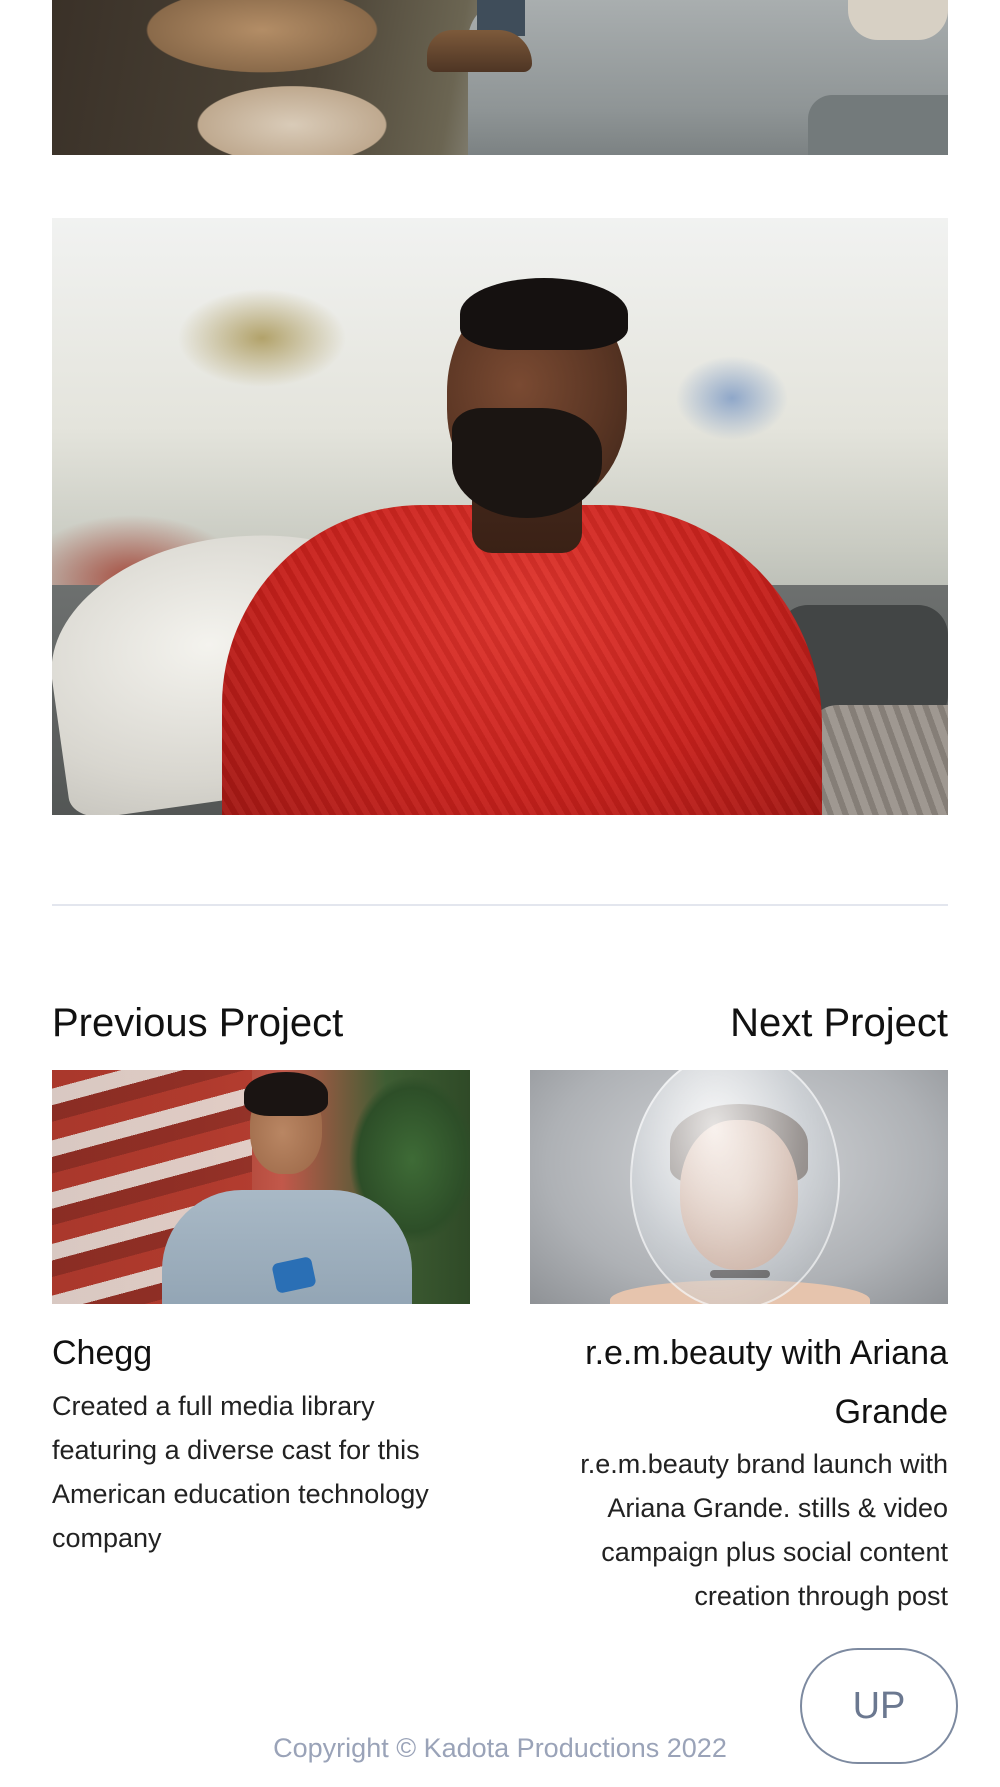  Describe the element at coordinates (286, 1094) in the screenshot. I see `thumb-person-hair` at that location.